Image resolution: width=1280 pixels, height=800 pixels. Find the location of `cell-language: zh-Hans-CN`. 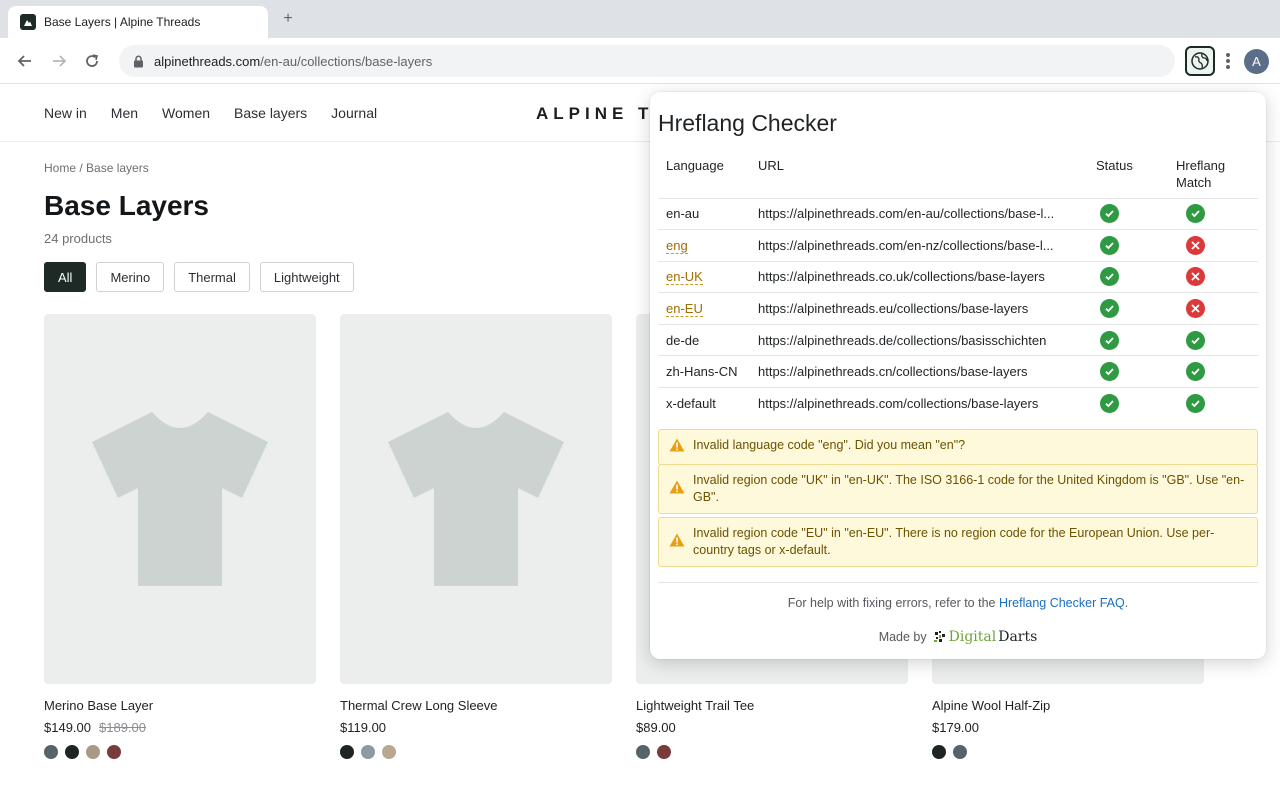

cell-language: zh-Hans-CN is located at coordinates (704, 371).